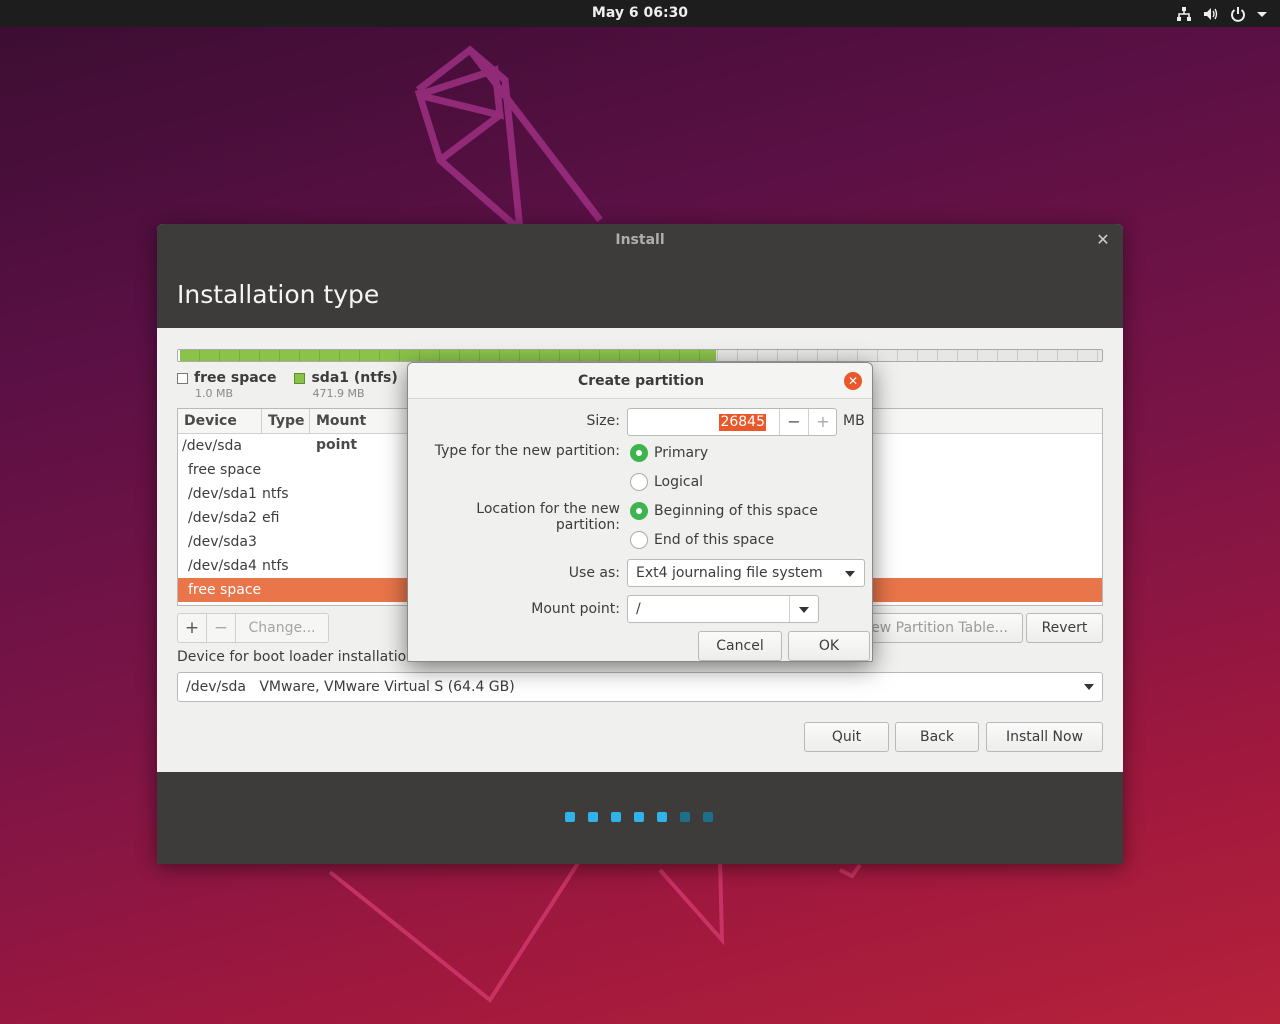 The height and width of the screenshot is (1024, 1280). I want to click on column-header-type: Type, so click(286, 421).